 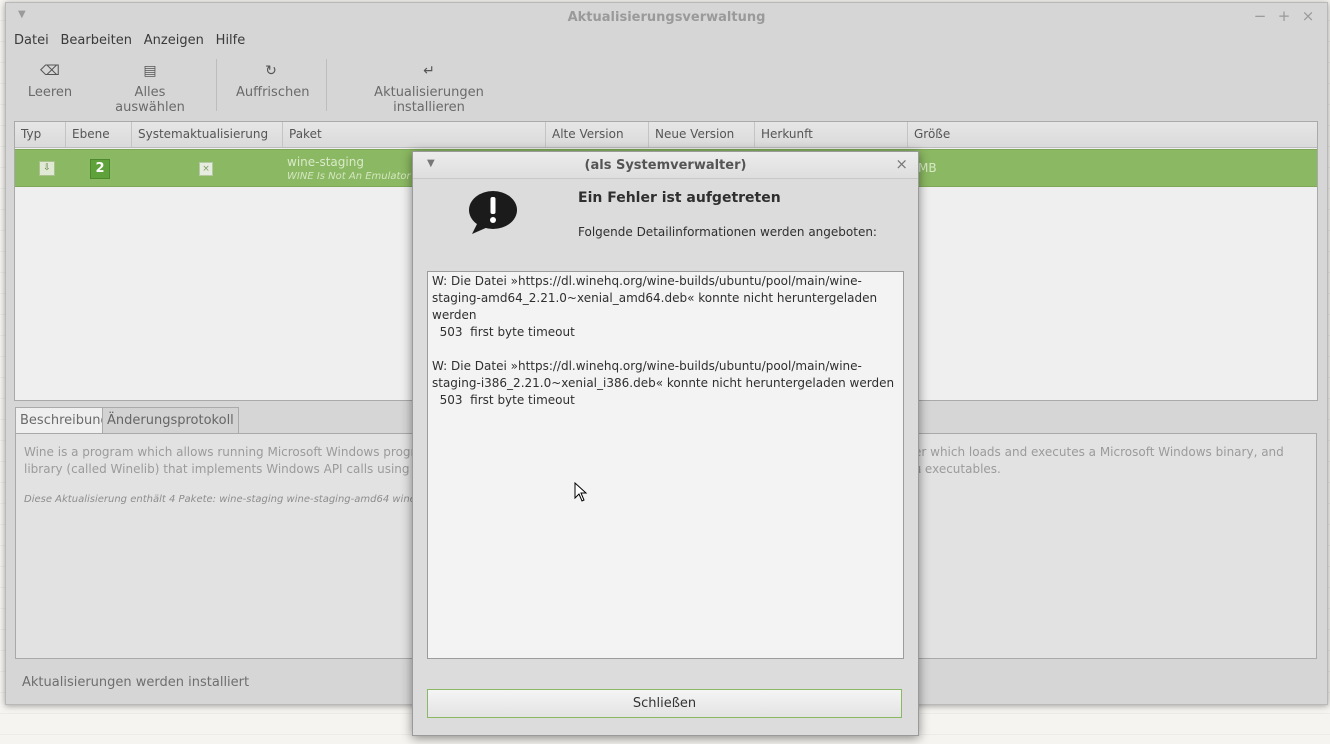 What do you see at coordinates (231, 39) in the screenshot?
I see `menu-help: Hilfe` at bounding box center [231, 39].